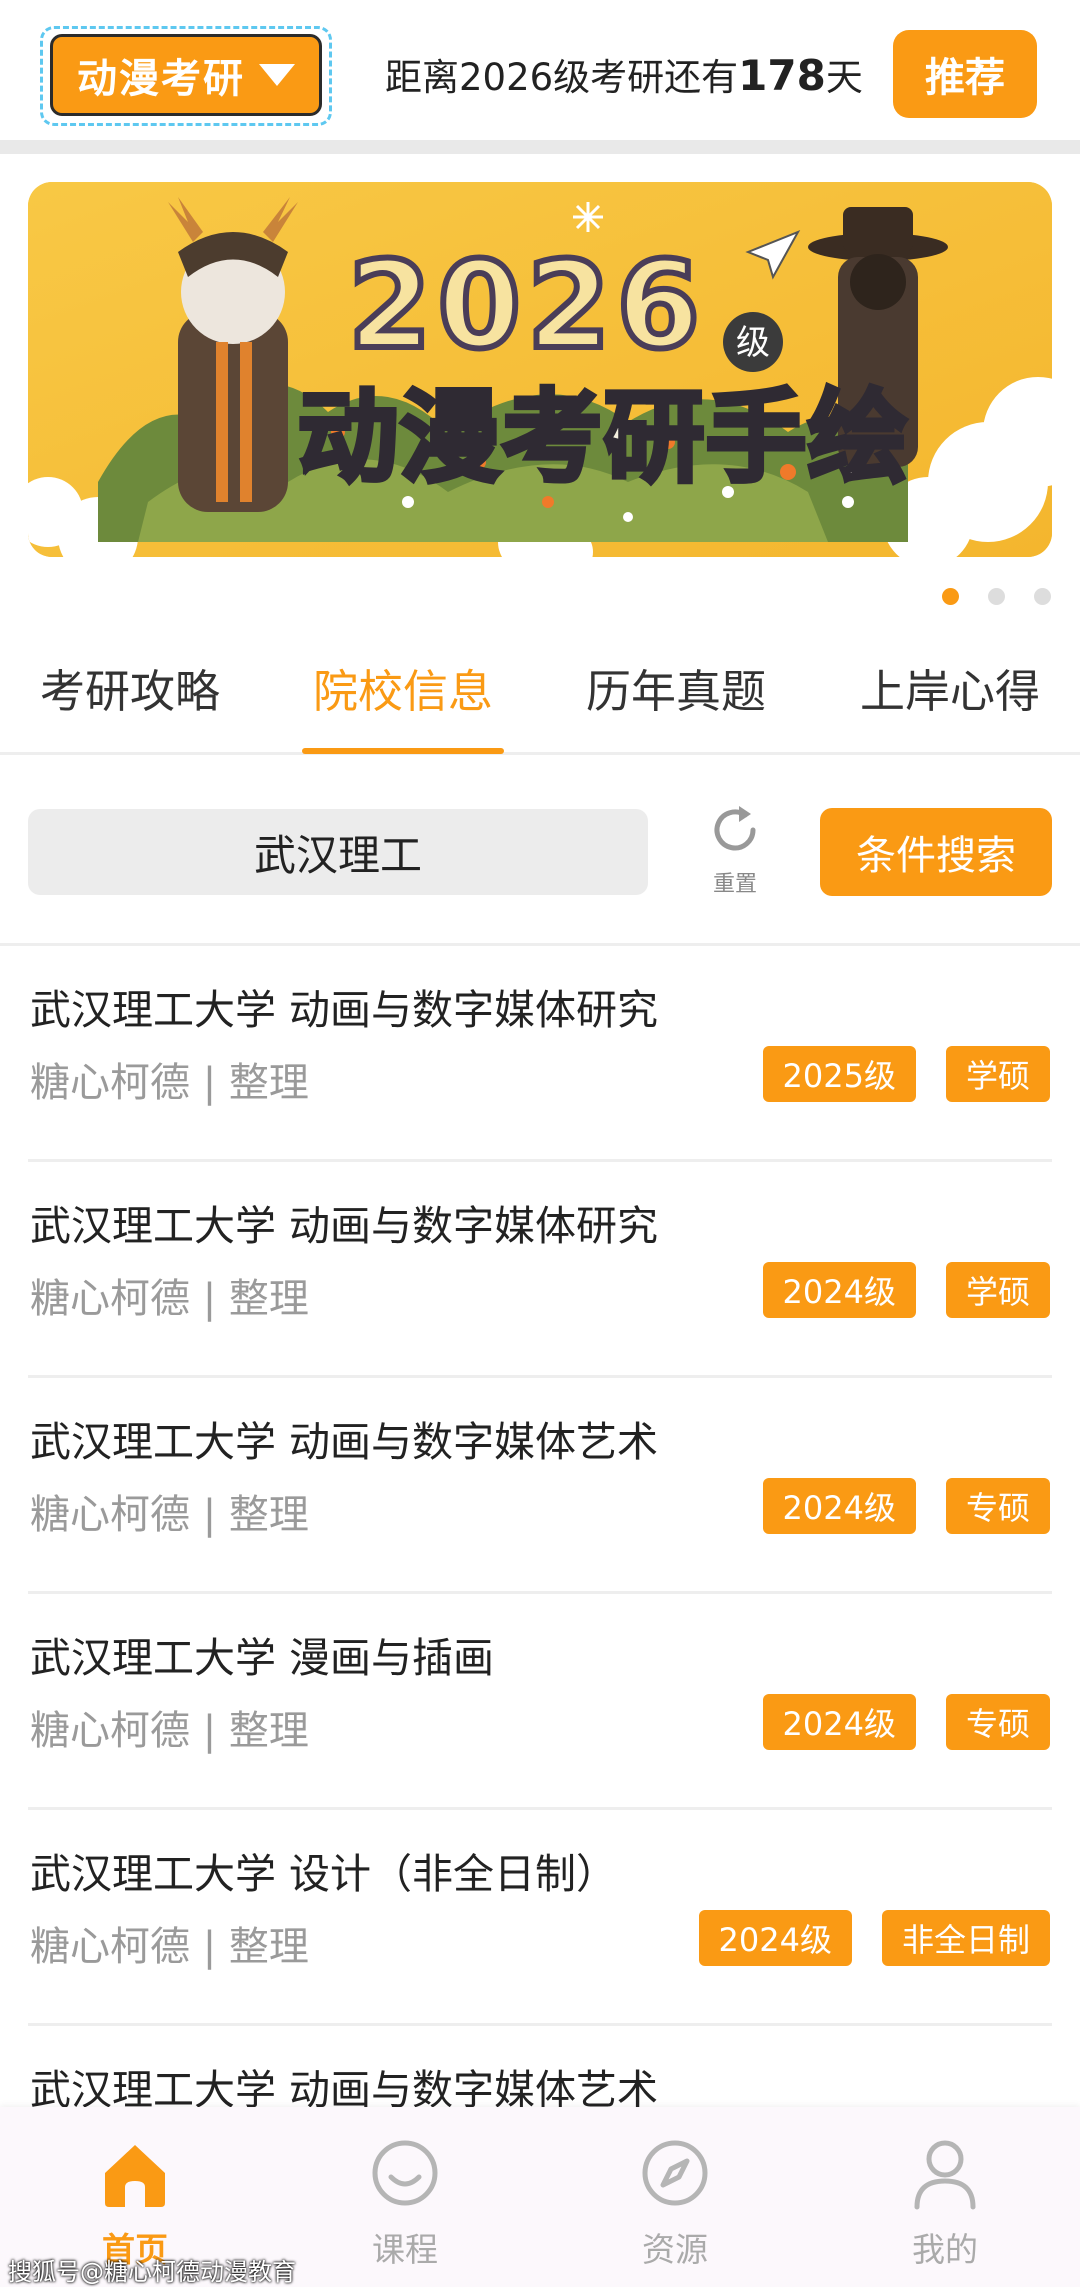  Describe the element at coordinates (135, 2176) in the screenshot. I see `home-icon` at that location.